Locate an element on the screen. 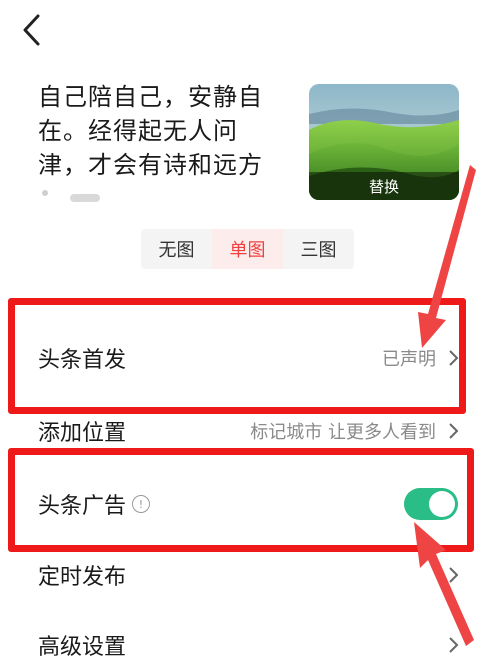  arrow-to-first-publish is located at coordinates (447, 256).